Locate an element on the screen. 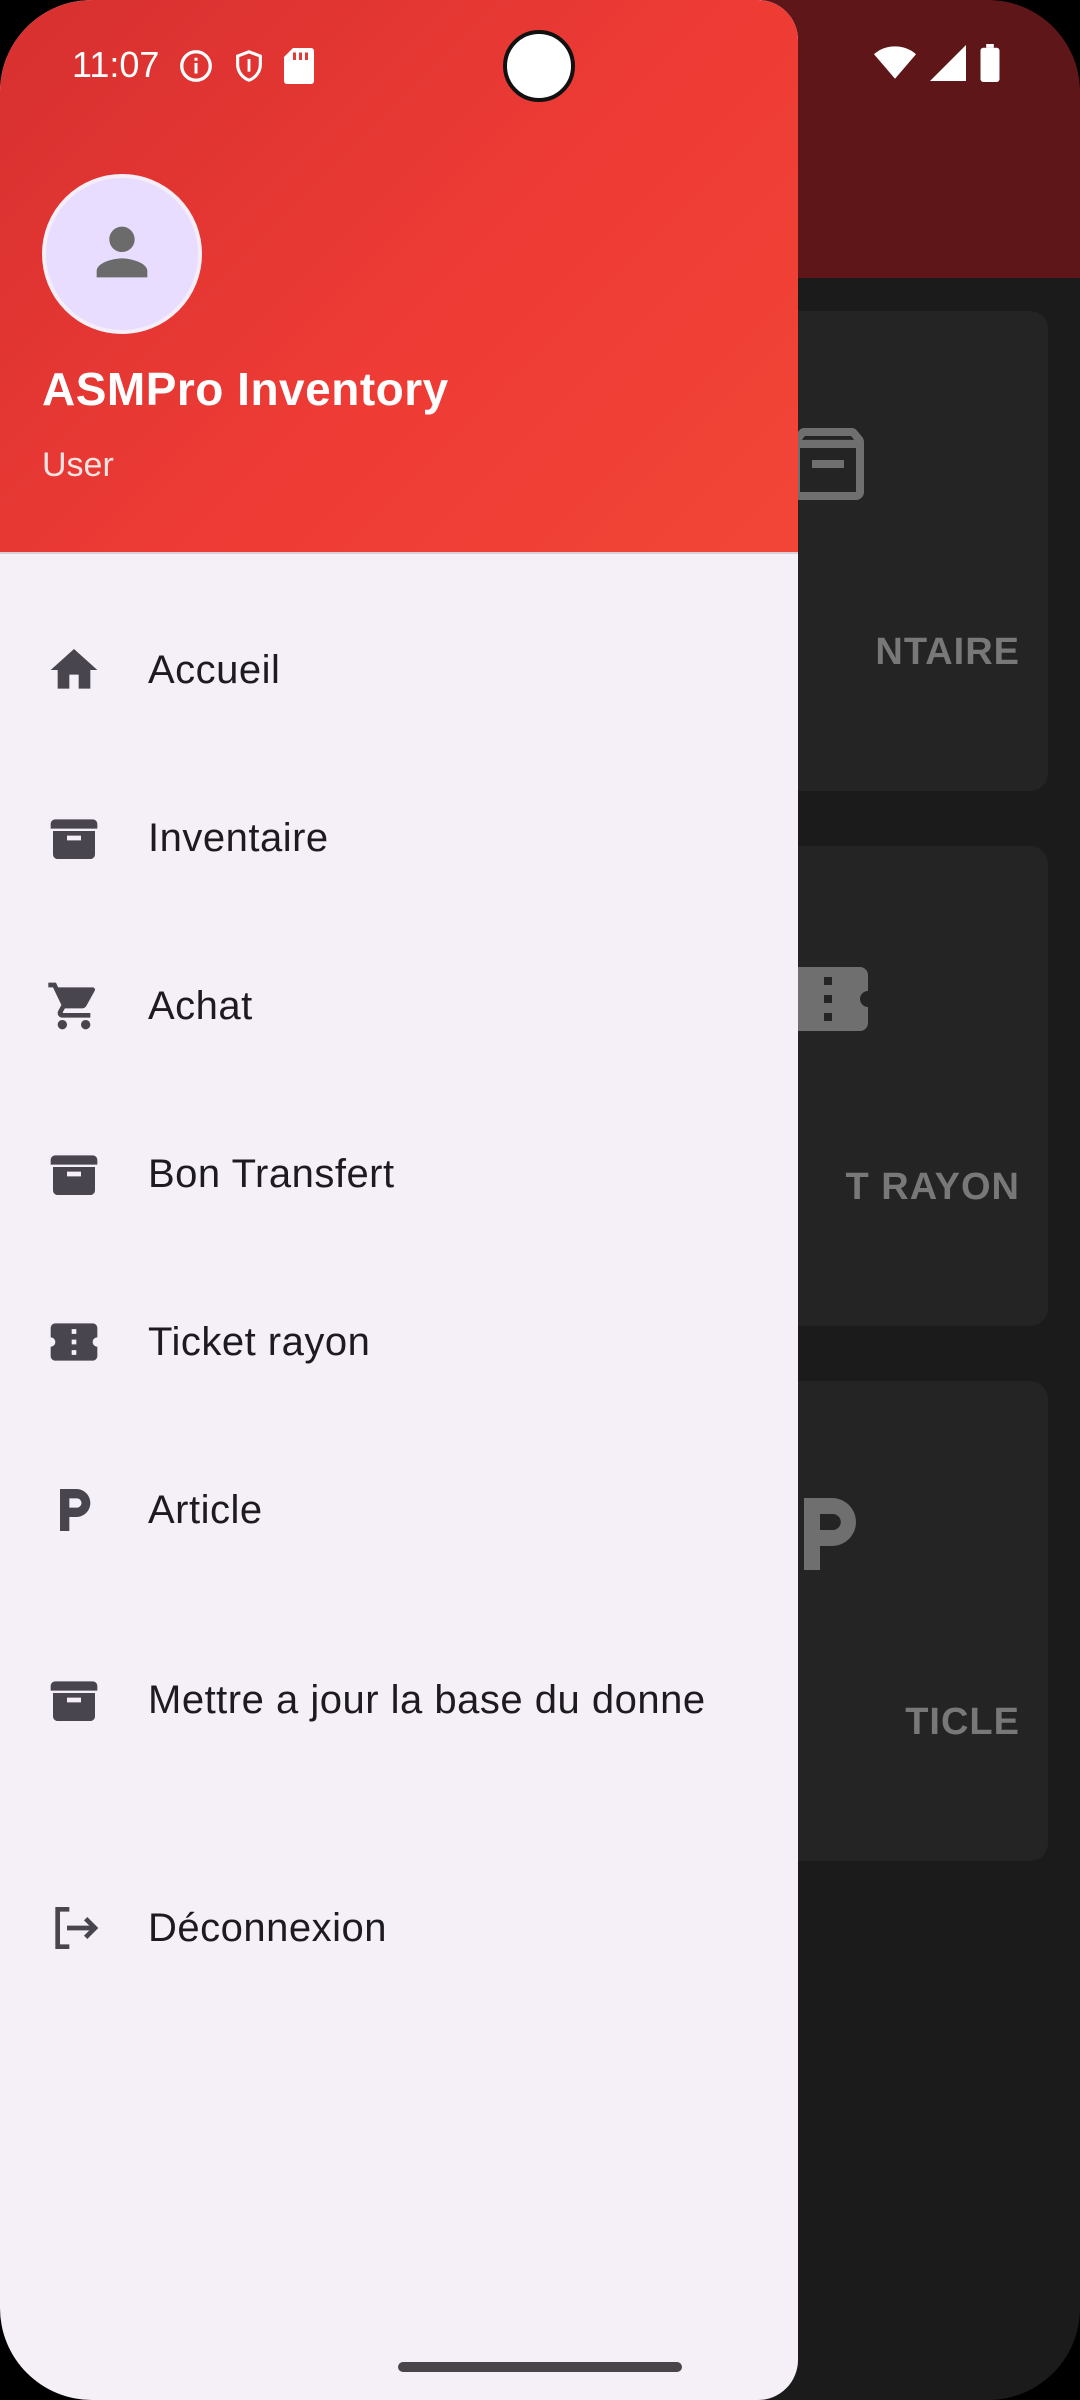 This screenshot has height=2400, width=1080. avatar is located at coordinates (122, 254).